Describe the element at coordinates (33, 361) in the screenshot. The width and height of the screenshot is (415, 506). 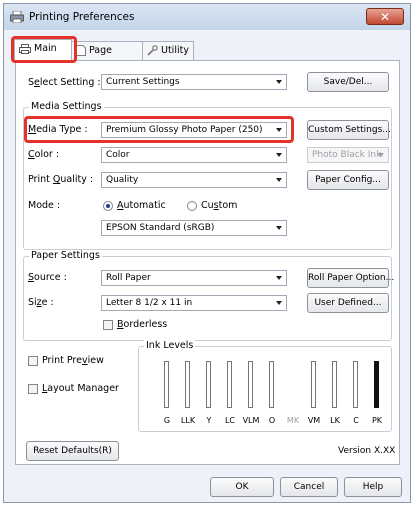
I see `print-preview-checkbox` at that location.